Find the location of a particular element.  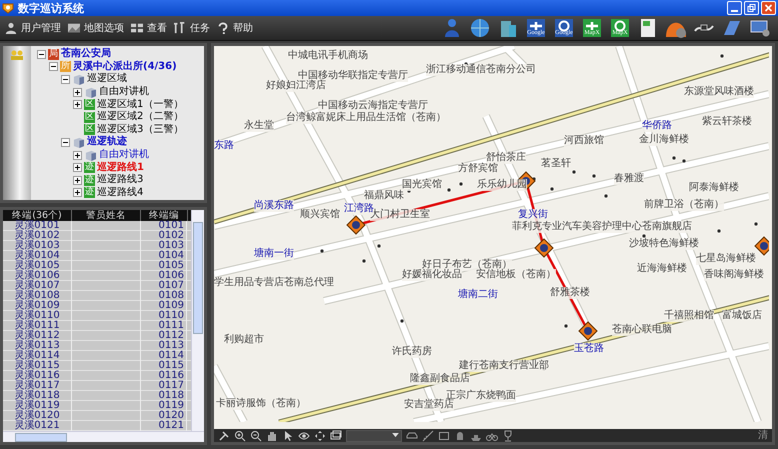

place-label: 利购超市 is located at coordinates (244, 340).